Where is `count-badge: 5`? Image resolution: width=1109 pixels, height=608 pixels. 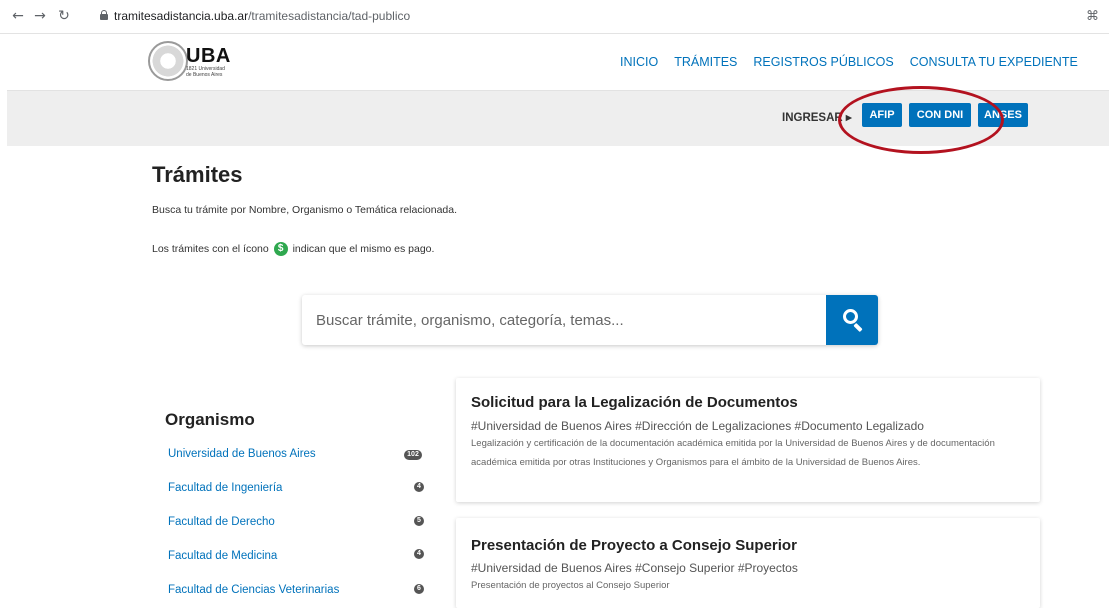
count-badge: 5 is located at coordinates (419, 521).